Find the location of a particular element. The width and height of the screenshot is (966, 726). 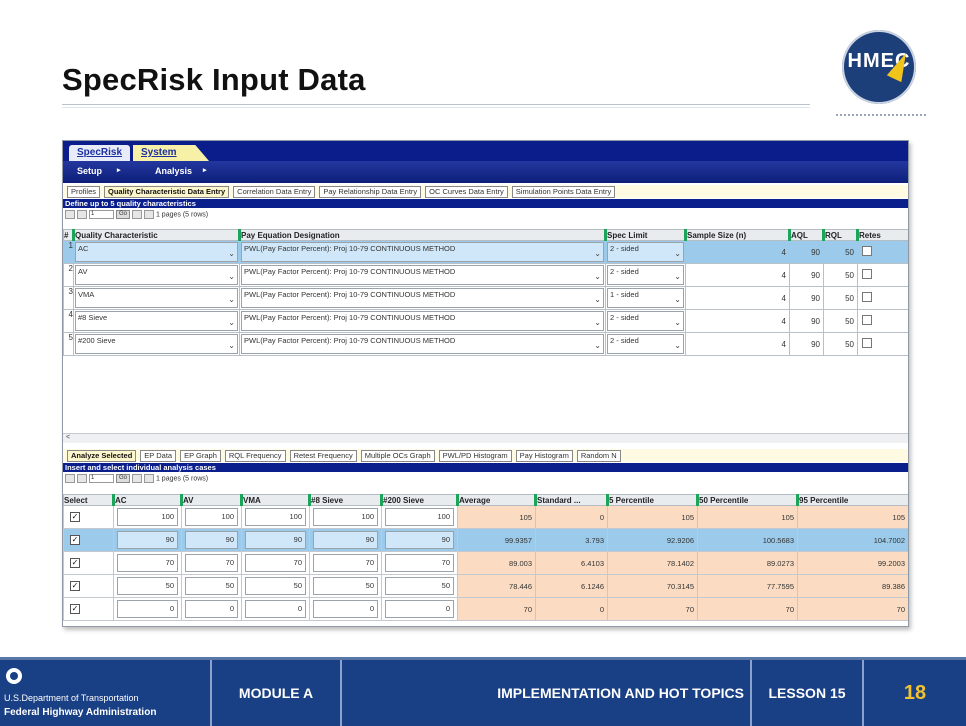

8-sieve-input: 70 is located at coordinates (345, 563).